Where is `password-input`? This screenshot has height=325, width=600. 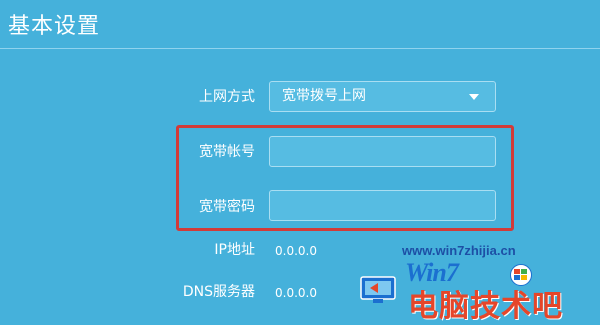 password-input is located at coordinates (382, 205).